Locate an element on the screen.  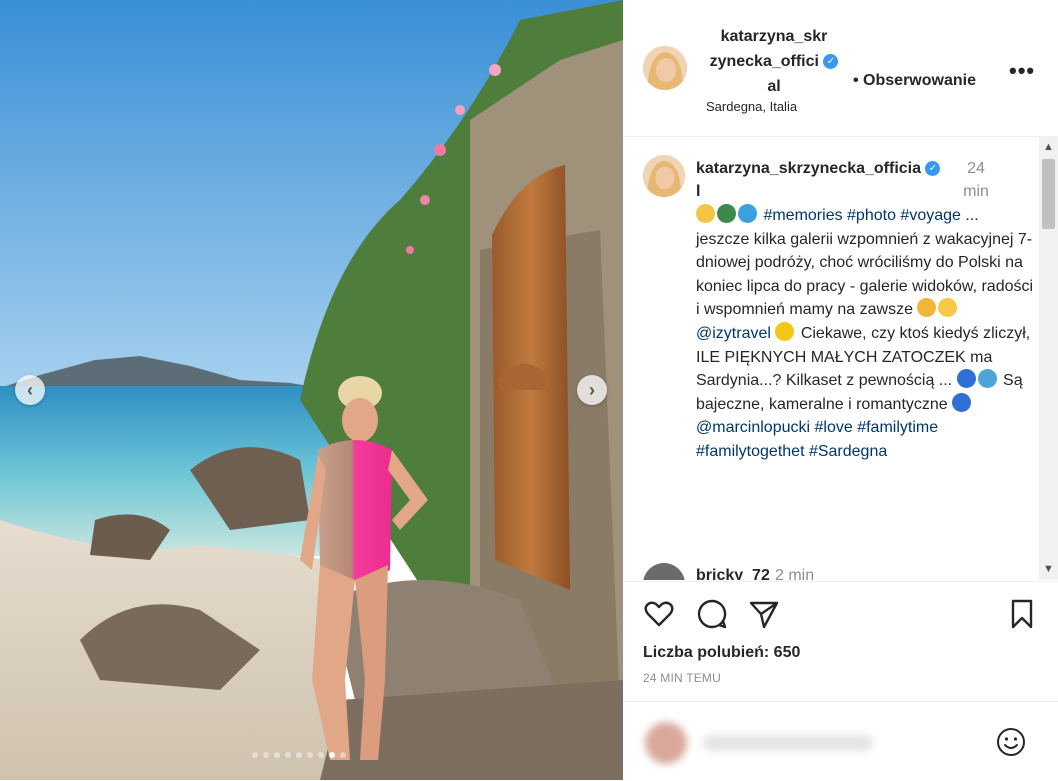
mention-link: @izytravel is located at coordinates (733, 333).